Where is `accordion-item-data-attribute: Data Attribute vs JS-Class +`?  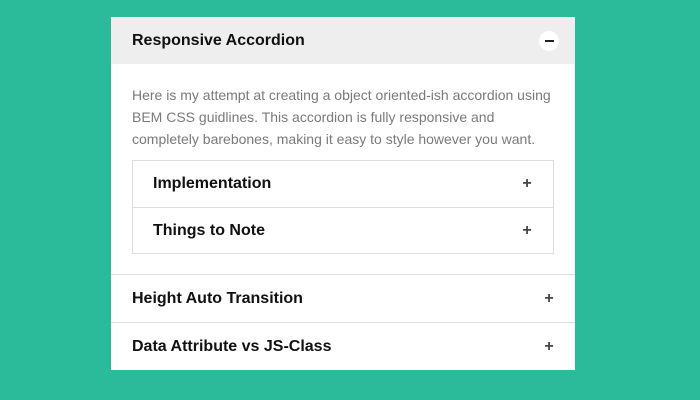 accordion-item-data-attribute: Data Attribute vs JS-Class + is located at coordinates (343, 346).